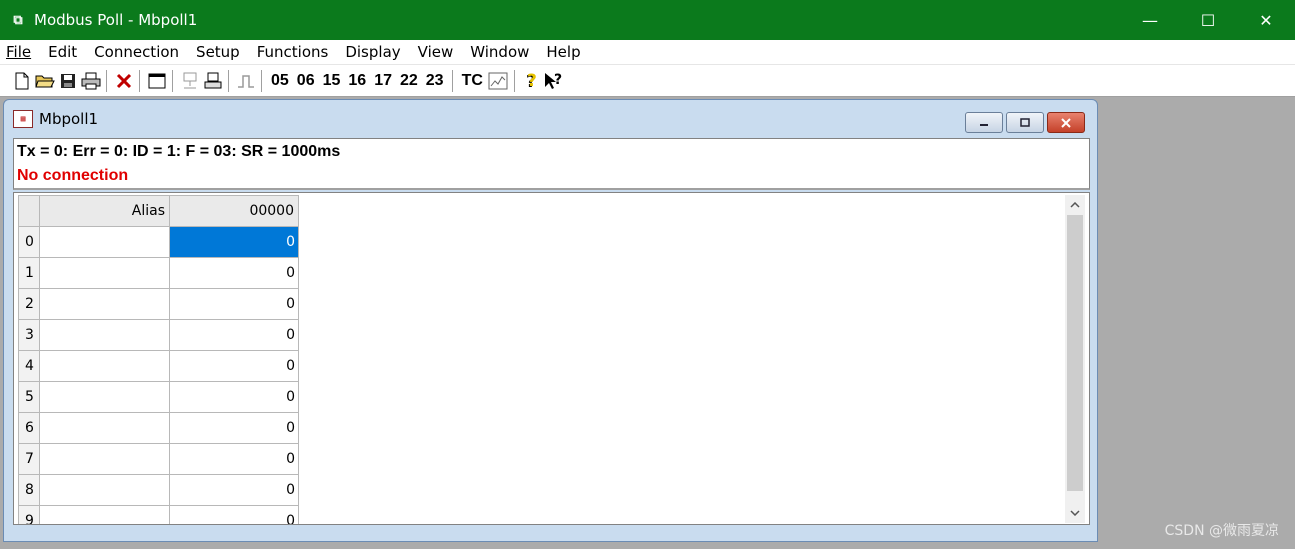 This screenshot has width=1295, height=549. I want to click on open-folder-icon, so click(44, 81).